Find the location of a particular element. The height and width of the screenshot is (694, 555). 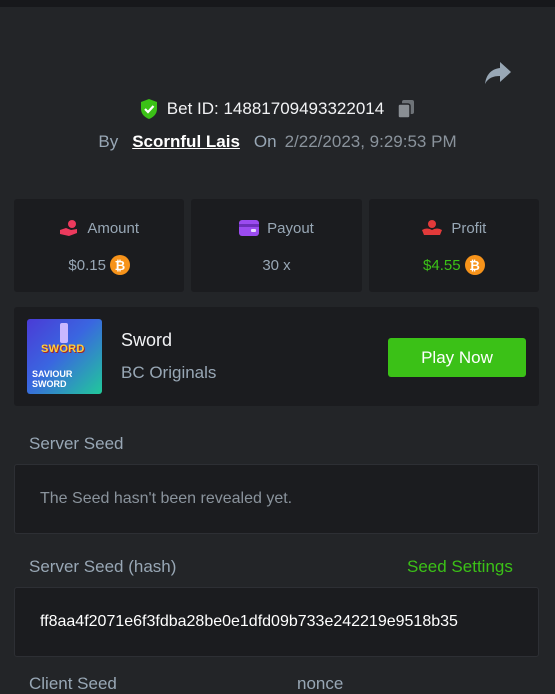

play-now-button: Play Now is located at coordinates (457, 357).